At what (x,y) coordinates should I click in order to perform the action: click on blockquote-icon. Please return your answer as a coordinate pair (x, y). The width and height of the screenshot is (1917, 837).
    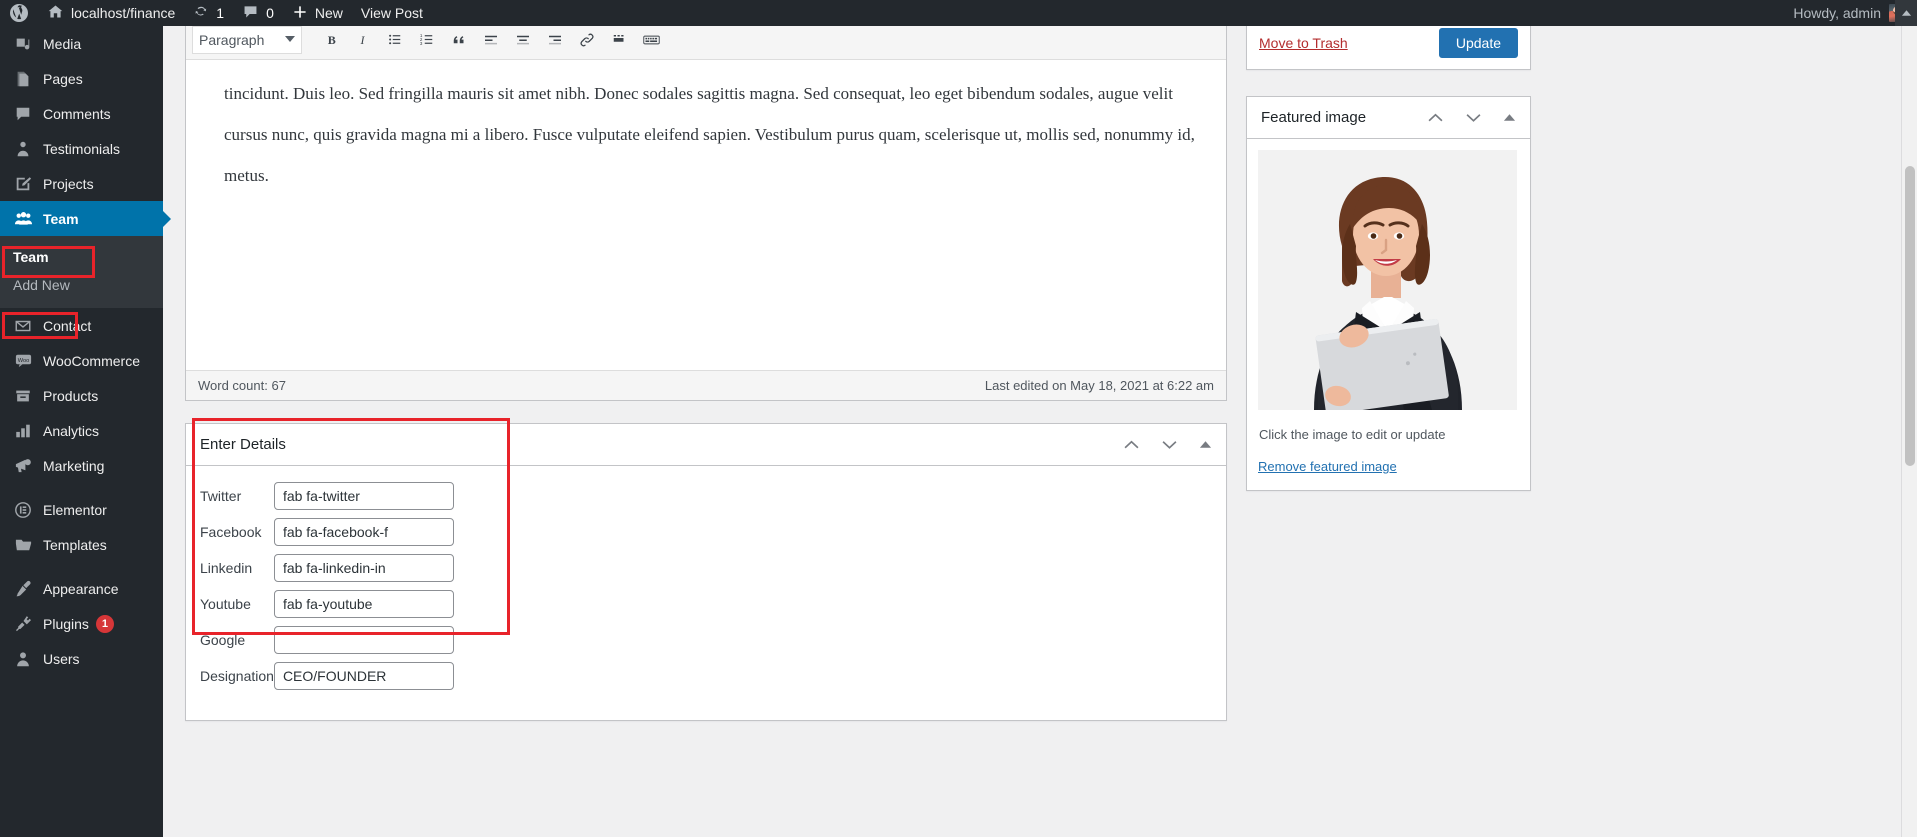
    Looking at the image, I should click on (459, 40).